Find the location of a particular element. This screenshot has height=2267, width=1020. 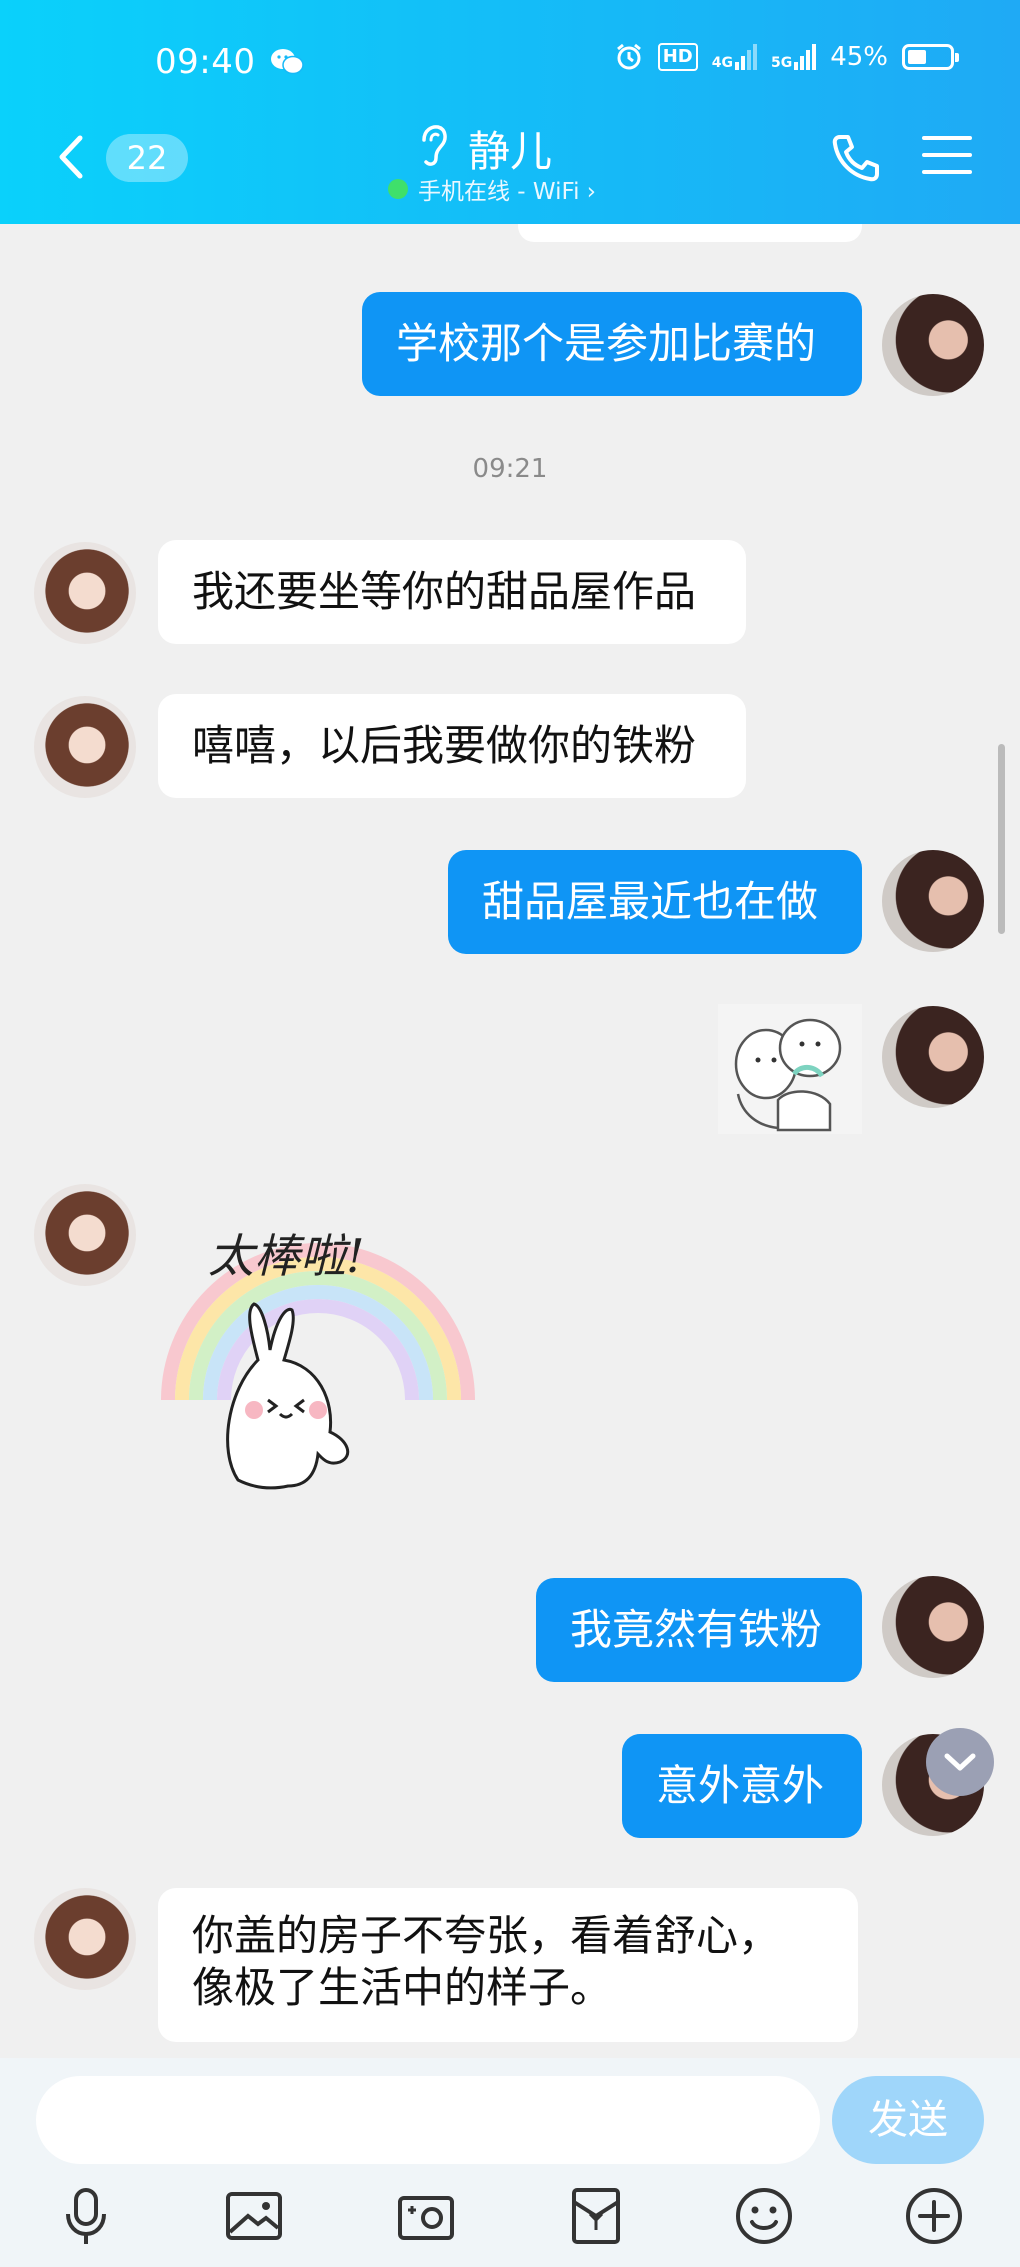

message-text: 意外意外 is located at coordinates (740, 1785).